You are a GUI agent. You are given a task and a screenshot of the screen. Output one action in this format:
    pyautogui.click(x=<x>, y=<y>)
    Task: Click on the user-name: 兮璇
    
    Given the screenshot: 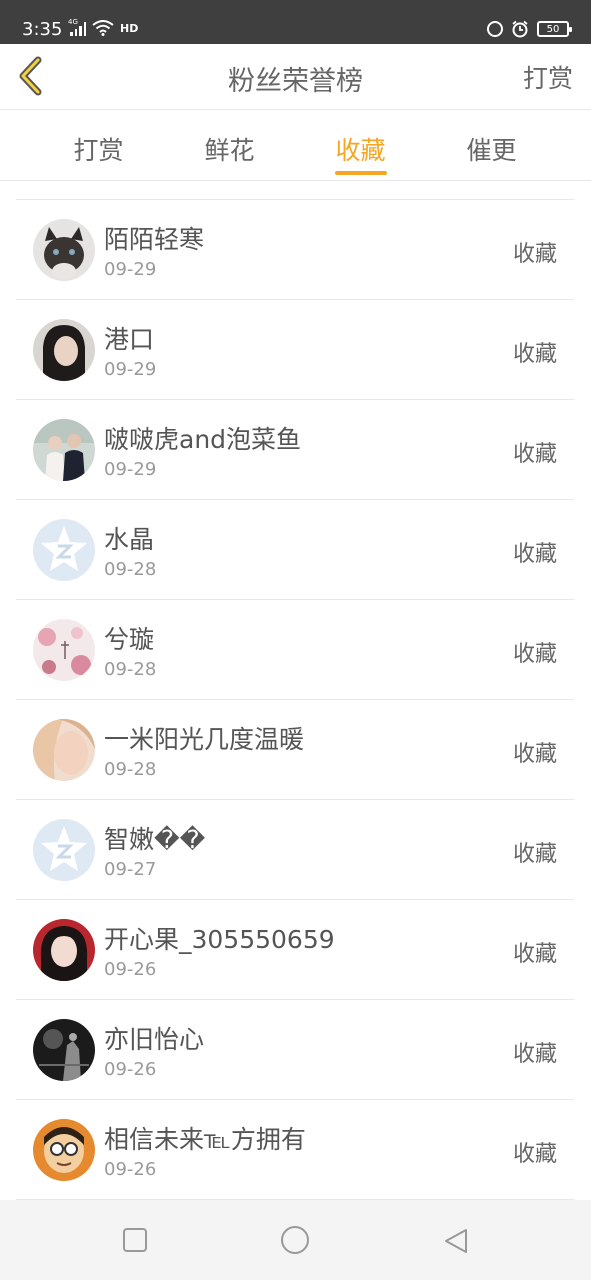 What is the action you would take?
    pyautogui.click(x=129, y=639)
    